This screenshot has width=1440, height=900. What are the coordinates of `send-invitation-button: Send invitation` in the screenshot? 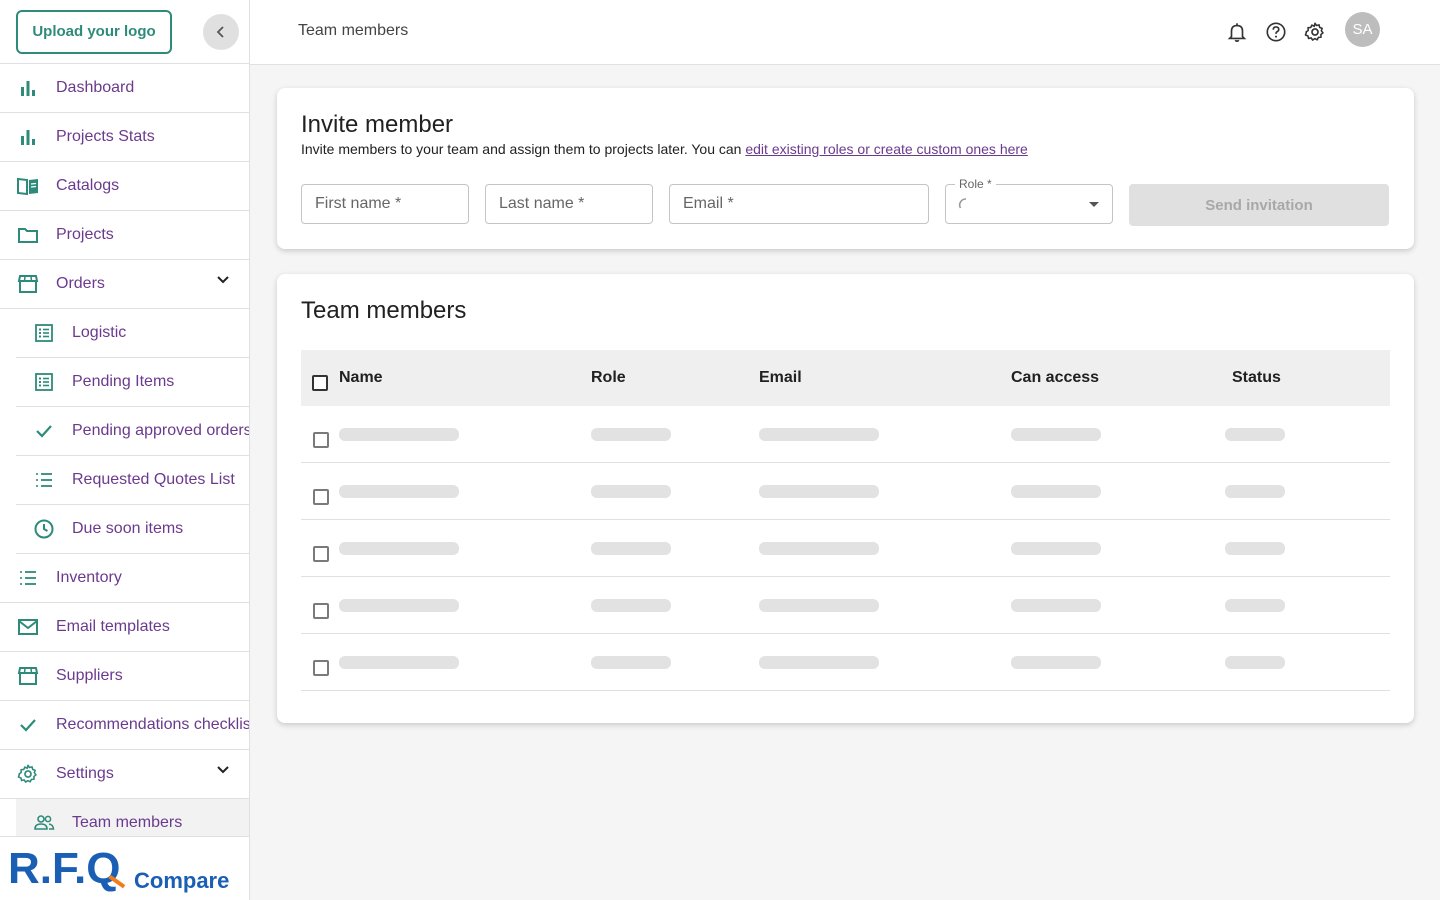 It's located at (1259, 205).